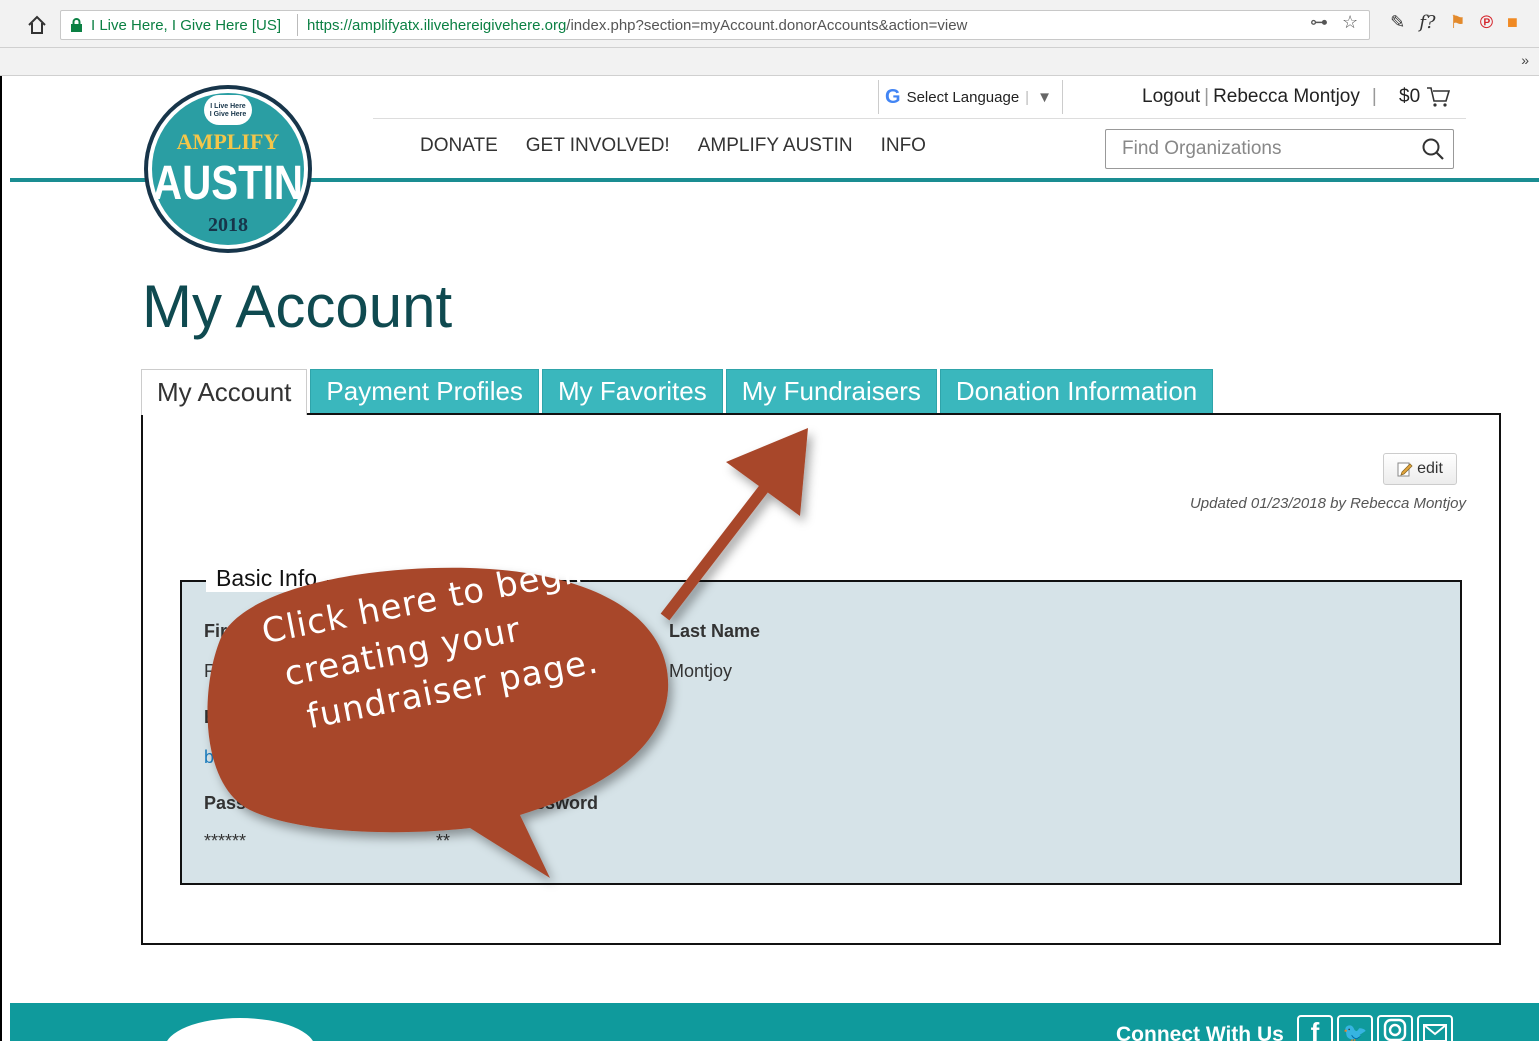 This screenshot has width=1539, height=1041. Describe the element at coordinates (919, 118) in the screenshot. I see `header-top-line` at that location.